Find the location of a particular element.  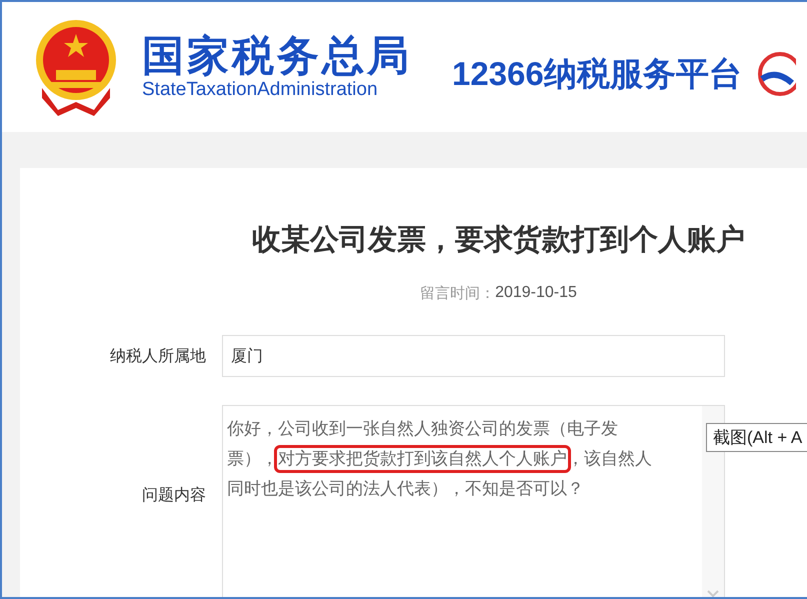

site-subtitle: StateTaxationAdministration is located at coordinates (260, 90).